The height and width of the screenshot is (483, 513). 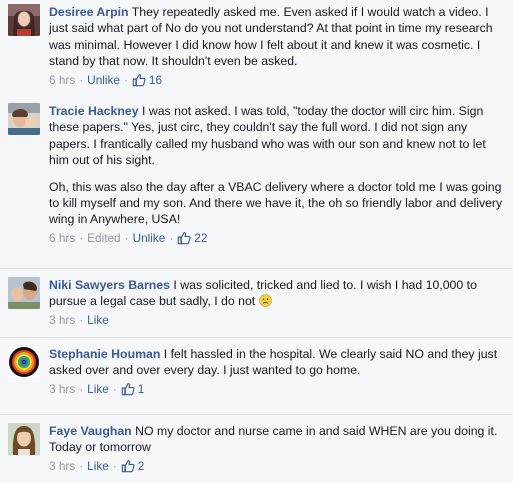 What do you see at coordinates (94, 111) in the screenshot?
I see `author-name: Tracie Hackney` at bounding box center [94, 111].